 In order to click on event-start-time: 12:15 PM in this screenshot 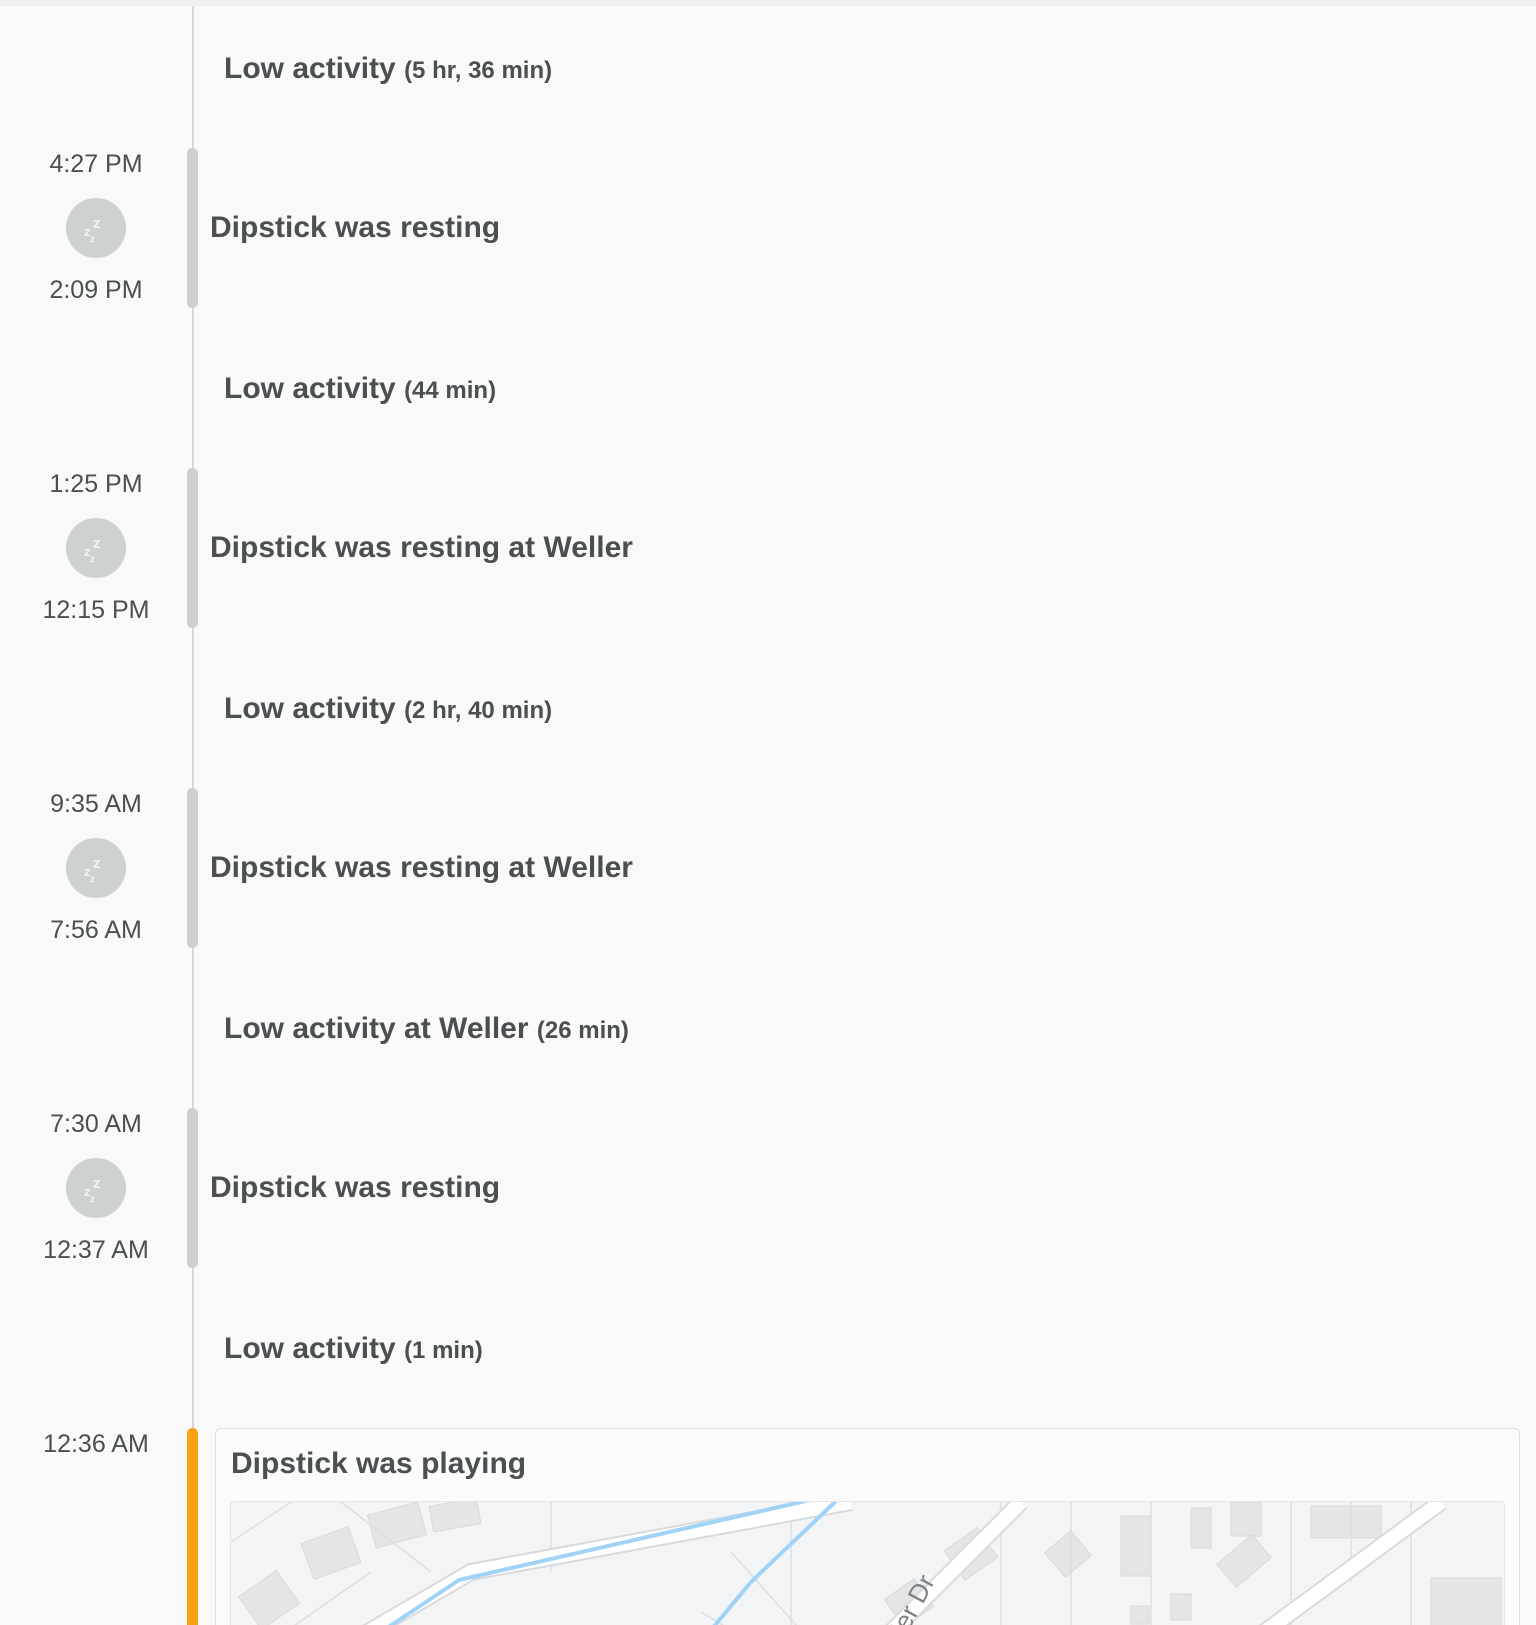, I will do `click(96, 610)`.